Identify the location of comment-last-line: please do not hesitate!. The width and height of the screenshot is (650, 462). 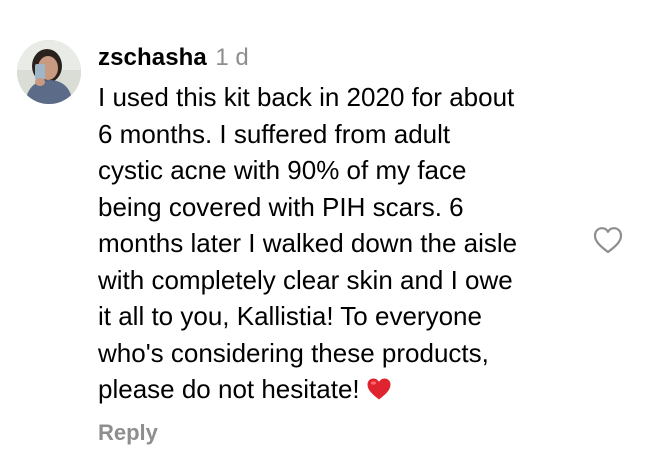
(343, 391).